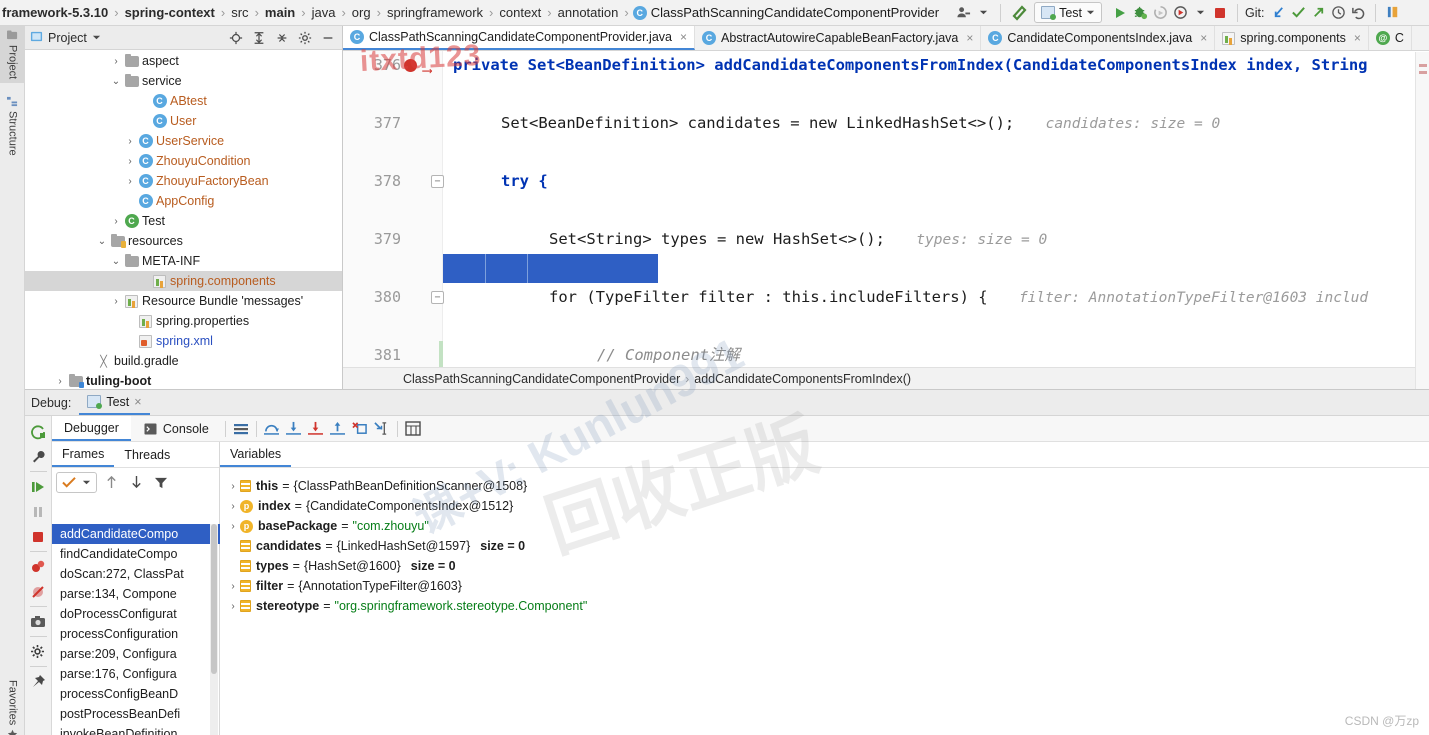  I want to click on view-breakpoints-icon, so click(38, 566).